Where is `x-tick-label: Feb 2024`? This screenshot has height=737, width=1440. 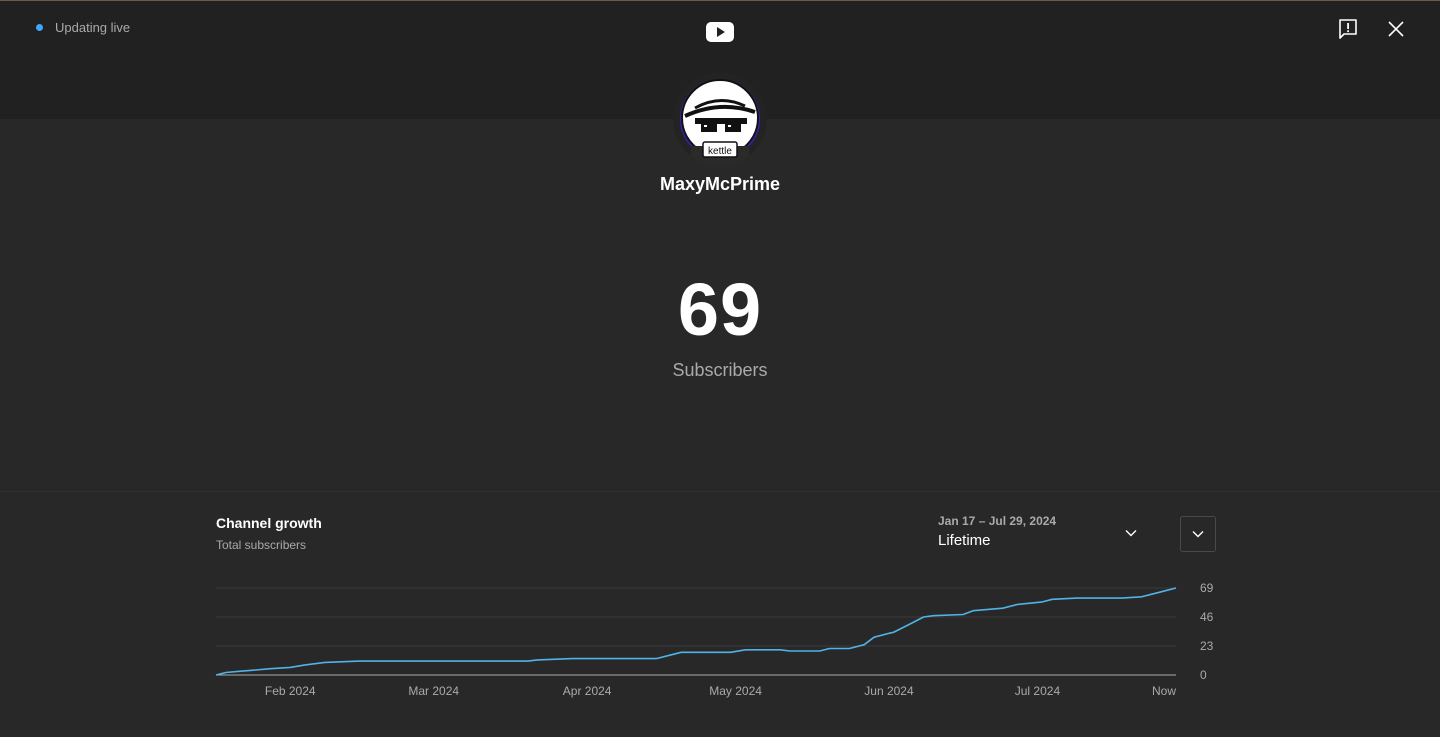 x-tick-label: Feb 2024 is located at coordinates (290, 691).